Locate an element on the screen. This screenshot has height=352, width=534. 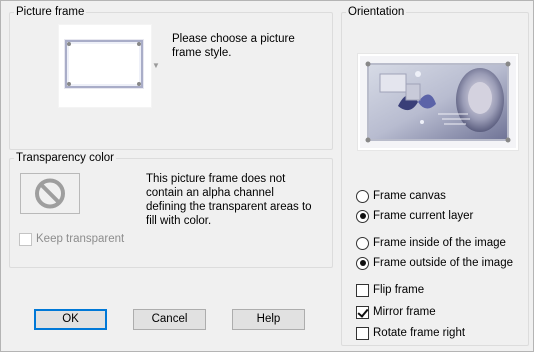
no-entry-icon is located at coordinates (50, 193).